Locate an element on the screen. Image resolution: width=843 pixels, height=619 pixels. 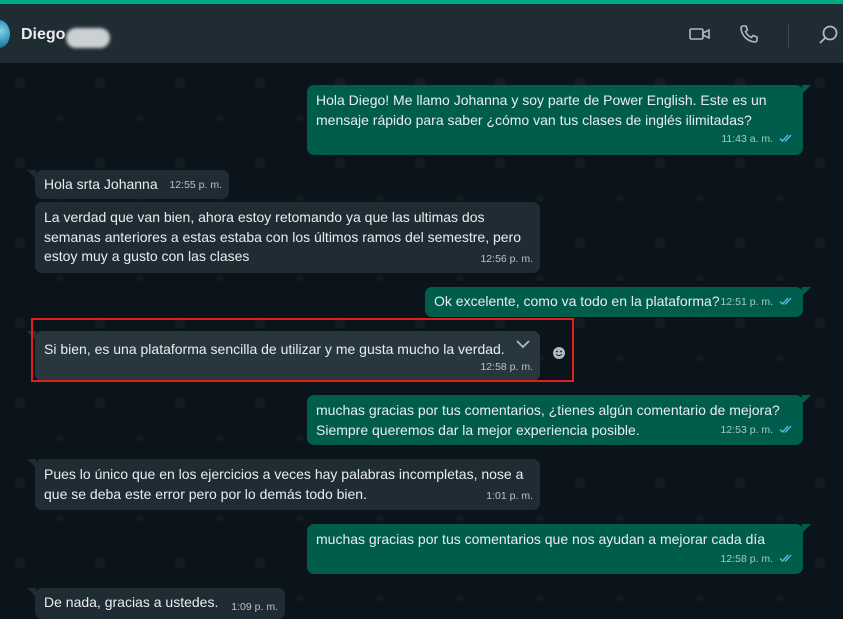
react-emoji-icon is located at coordinates (559, 353).